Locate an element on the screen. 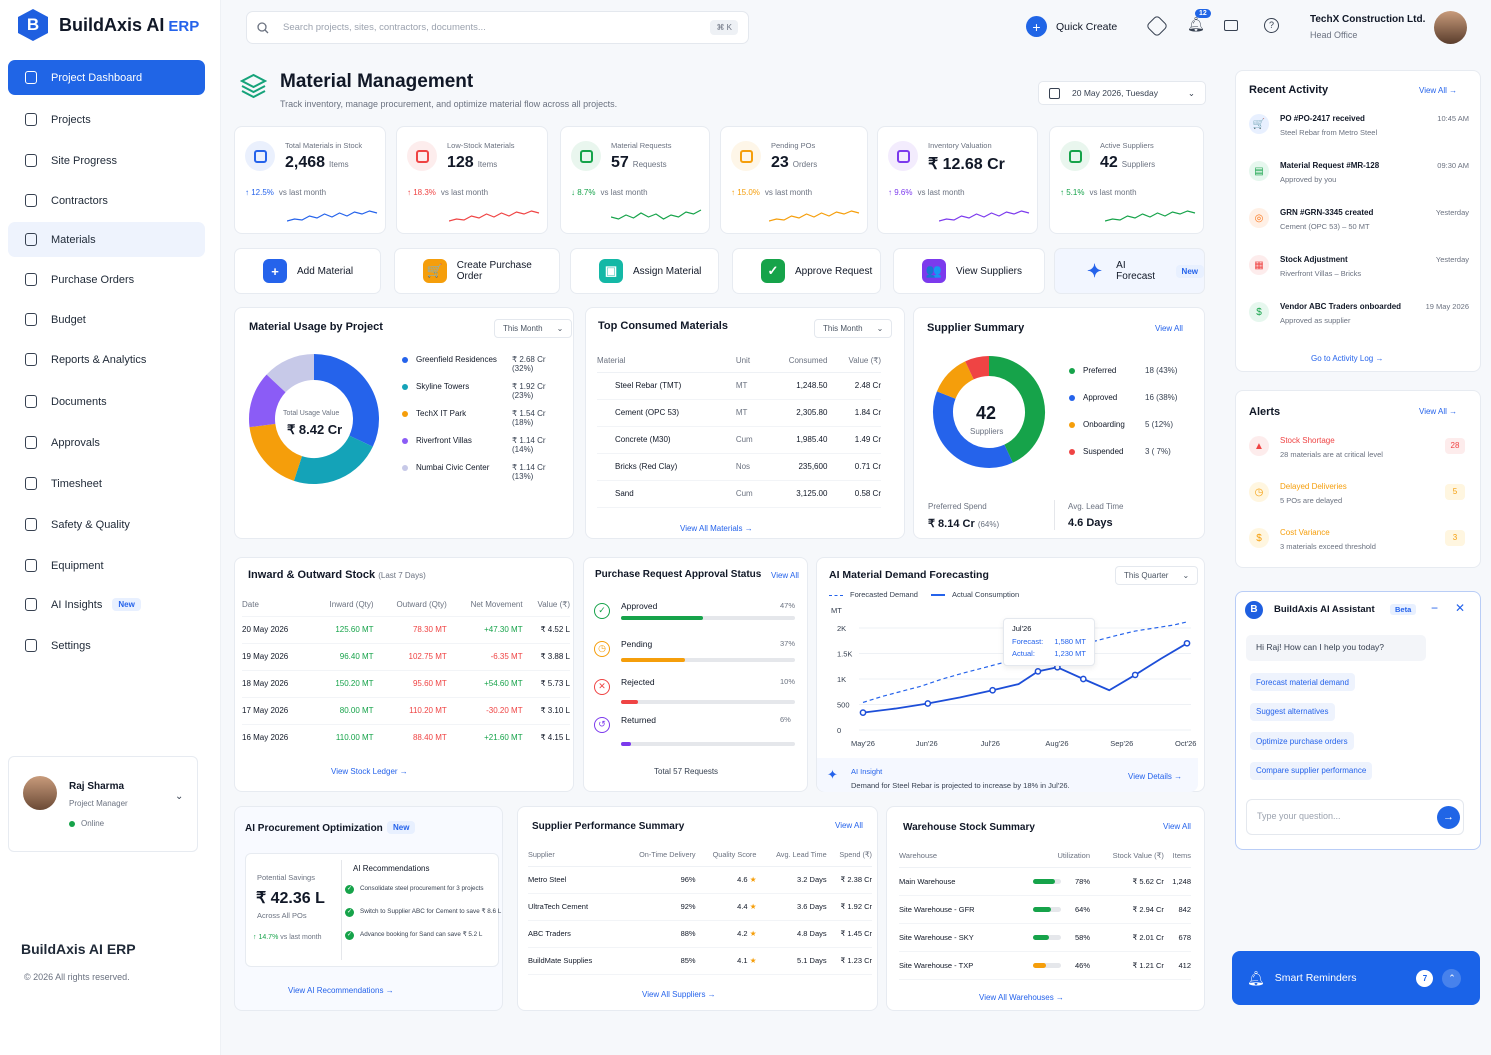 This screenshot has height=1055, width=1491. forecast-period-dropdown: This Quarter ⌄ is located at coordinates (1157, 575).